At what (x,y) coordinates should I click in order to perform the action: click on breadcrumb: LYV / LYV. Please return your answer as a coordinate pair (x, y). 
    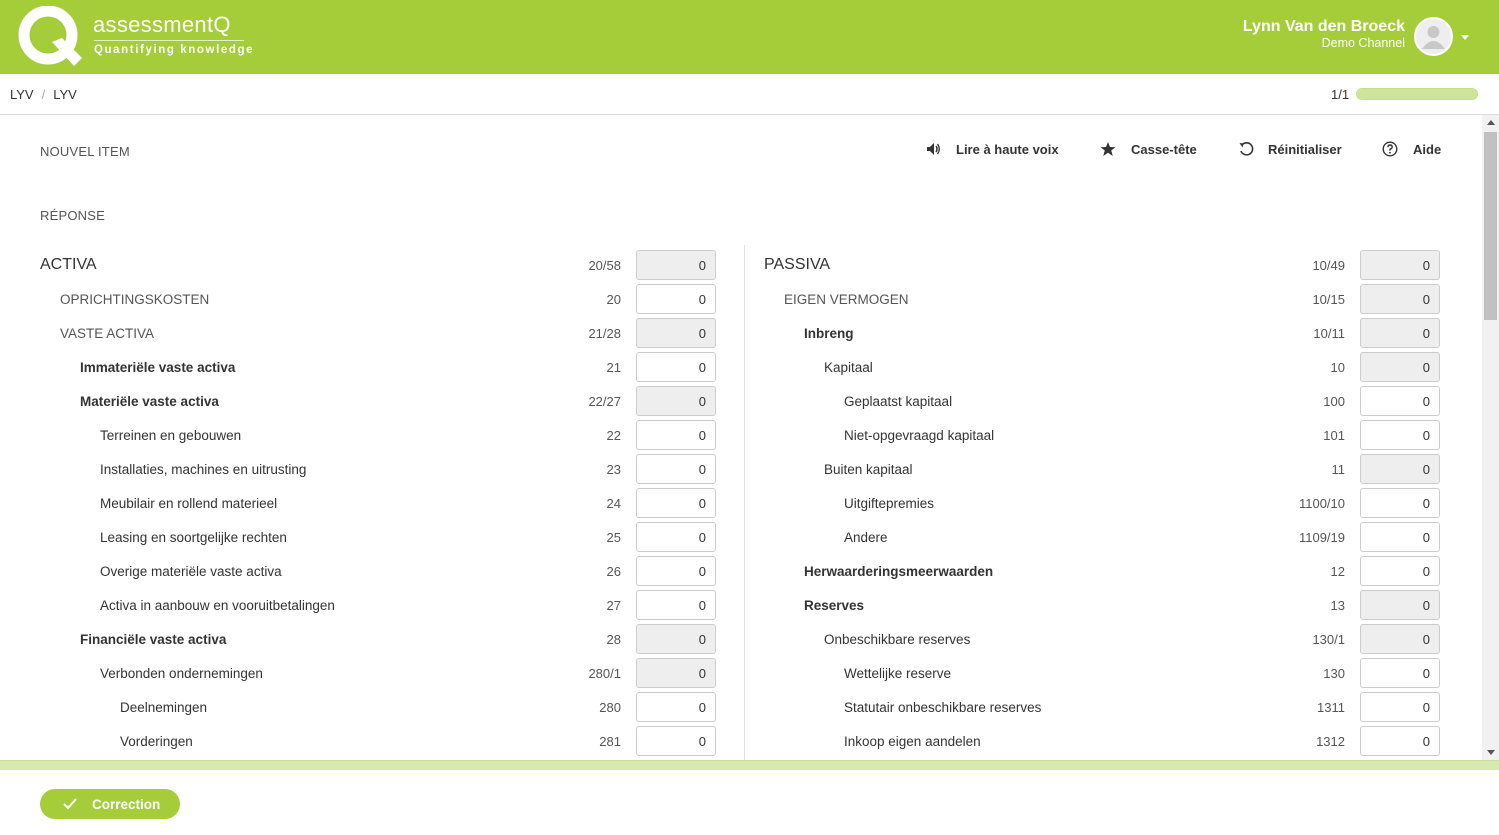
    Looking at the image, I should click on (43, 94).